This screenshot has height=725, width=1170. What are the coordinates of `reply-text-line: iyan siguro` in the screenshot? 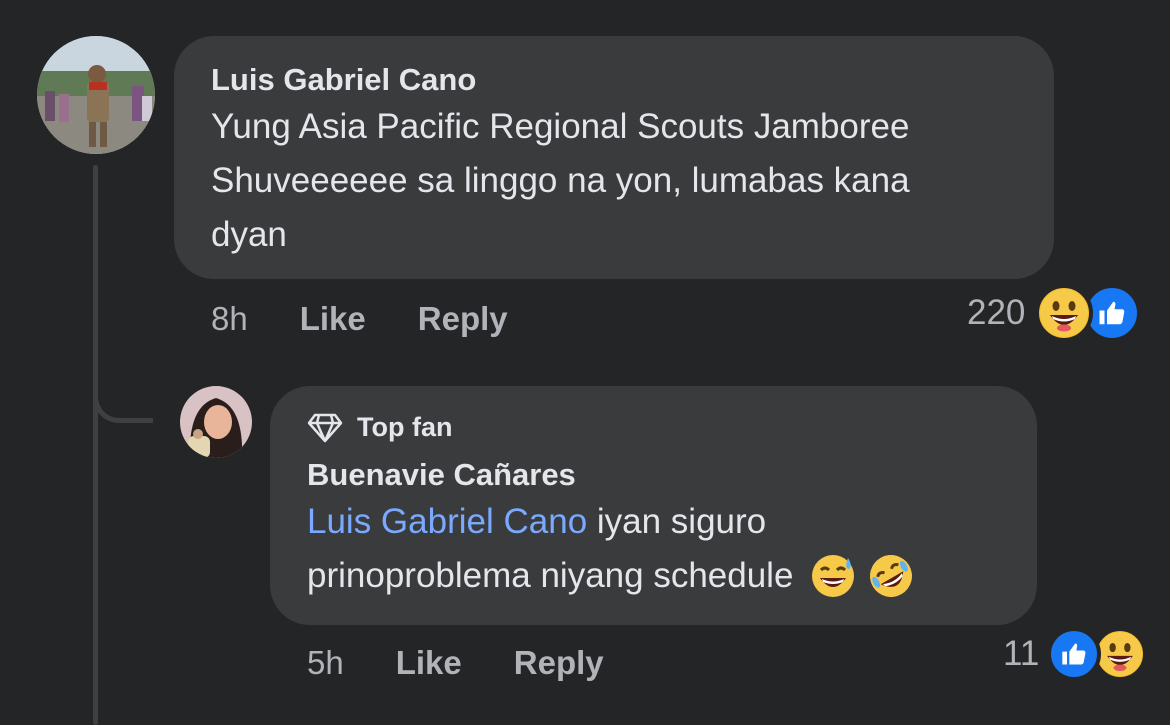 It's located at (677, 521).